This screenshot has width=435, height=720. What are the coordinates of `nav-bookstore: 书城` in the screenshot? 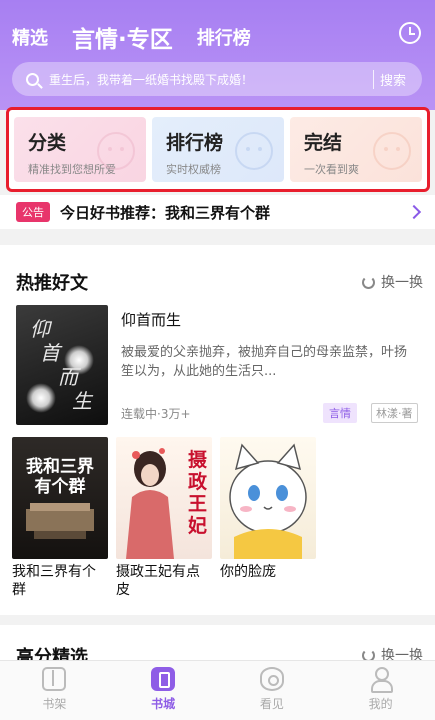 It's located at (163, 690).